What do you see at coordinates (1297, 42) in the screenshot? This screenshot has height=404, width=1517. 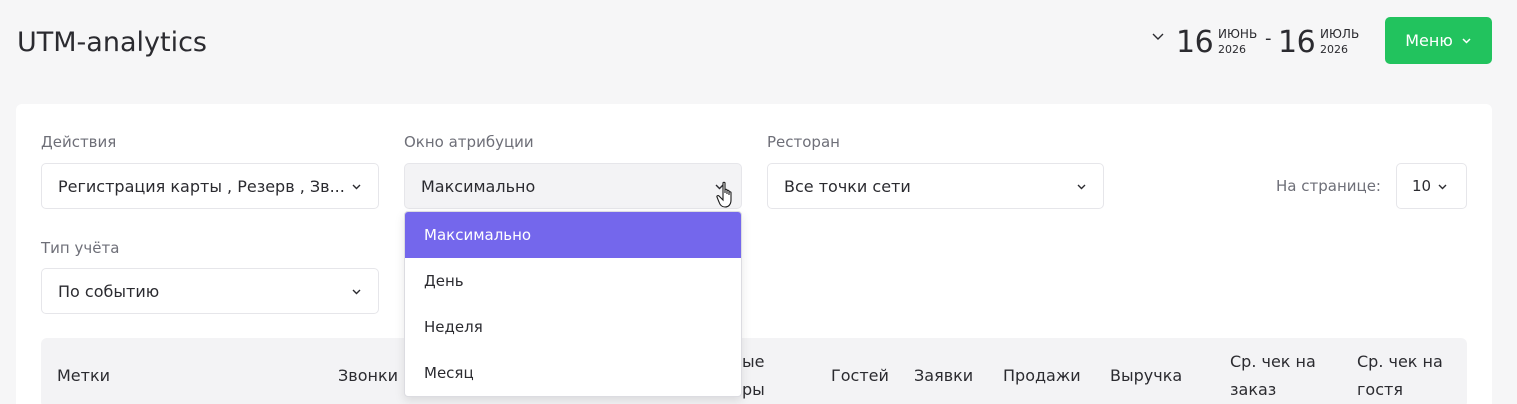 I see `date-to-day: 16` at bounding box center [1297, 42].